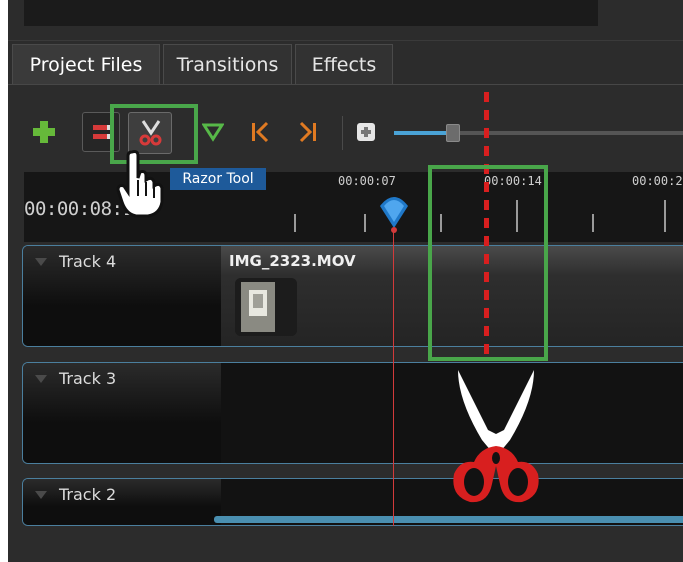  What do you see at coordinates (393, 378) in the screenshot?
I see `playhead-line` at bounding box center [393, 378].